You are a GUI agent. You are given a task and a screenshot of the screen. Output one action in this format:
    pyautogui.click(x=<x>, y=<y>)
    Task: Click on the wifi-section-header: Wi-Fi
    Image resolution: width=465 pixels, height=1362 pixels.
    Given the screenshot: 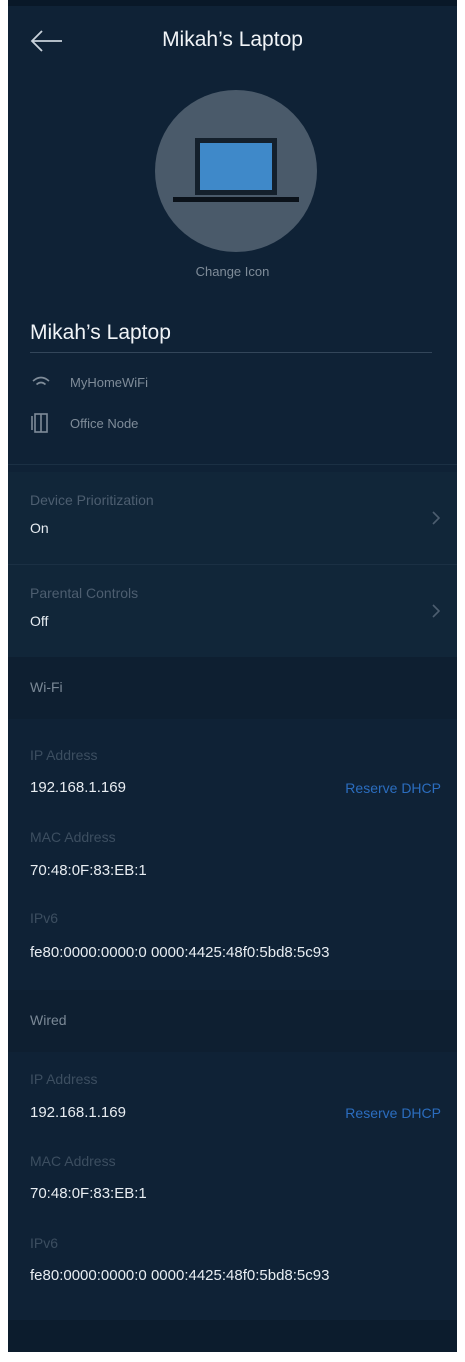 What is the action you would take?
    pyautogui.click(x=232, y=688)
    